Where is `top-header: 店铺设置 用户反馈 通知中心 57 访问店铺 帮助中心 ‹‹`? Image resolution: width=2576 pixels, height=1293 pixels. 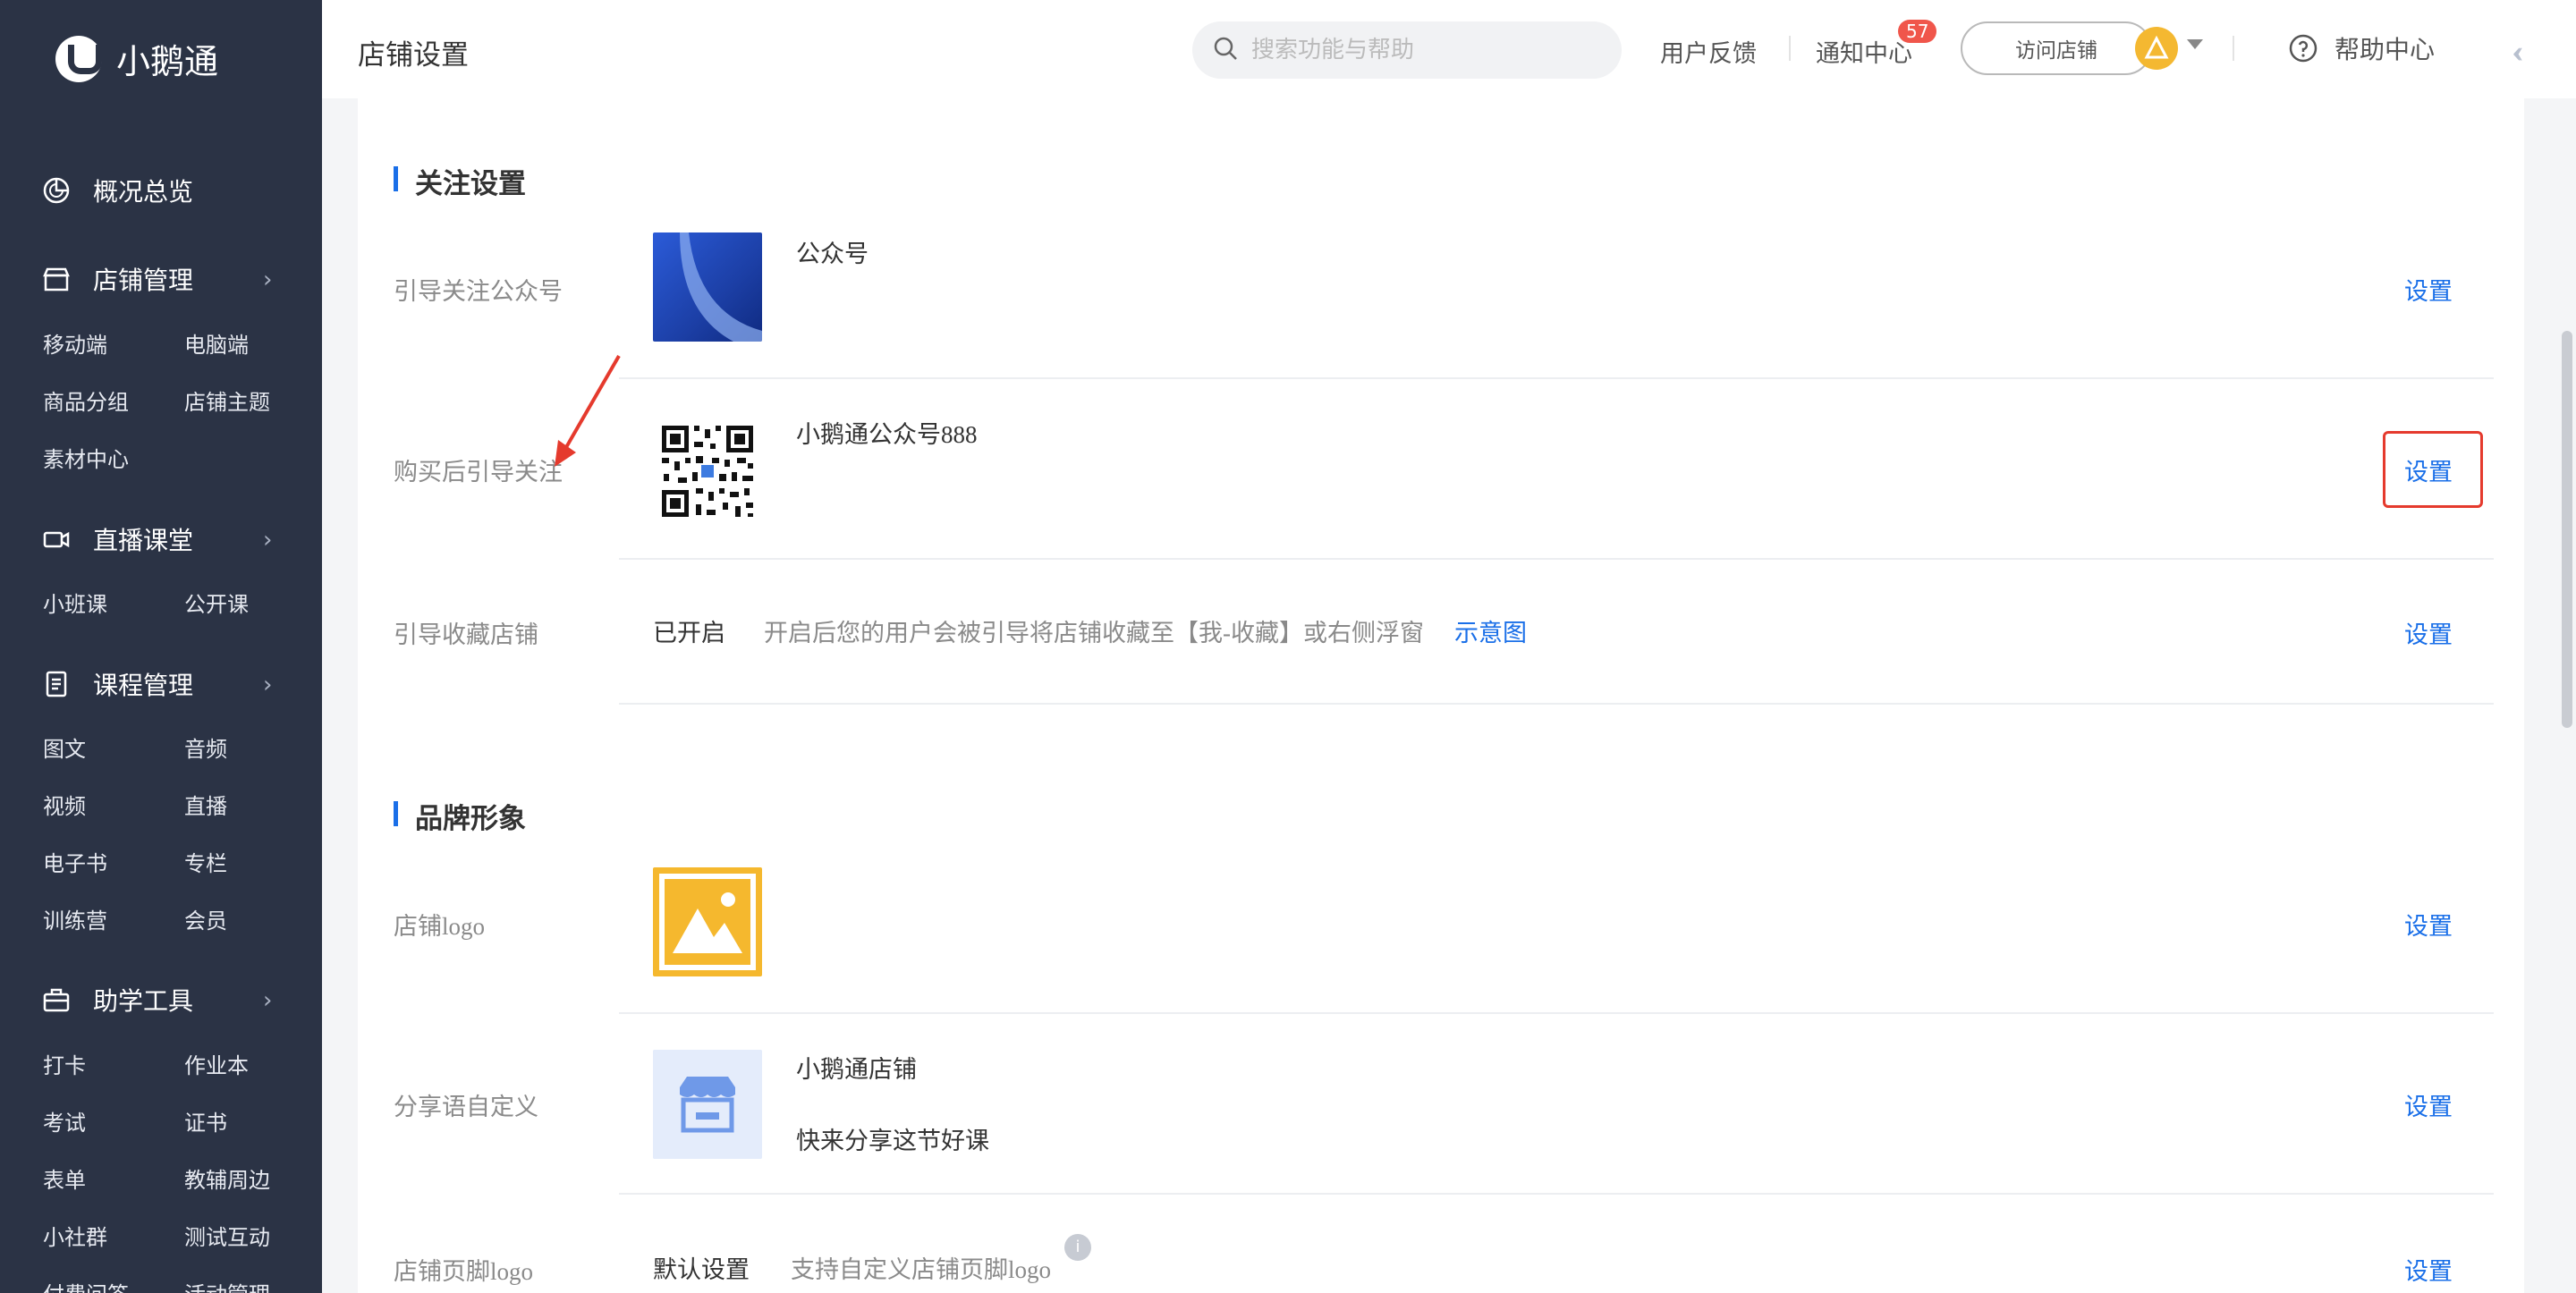
top-header: 店铺设置 用户反馈 通知中心 57 访问店铺 帮助中心 ‹‹ is located at coordinates (1449, 49).